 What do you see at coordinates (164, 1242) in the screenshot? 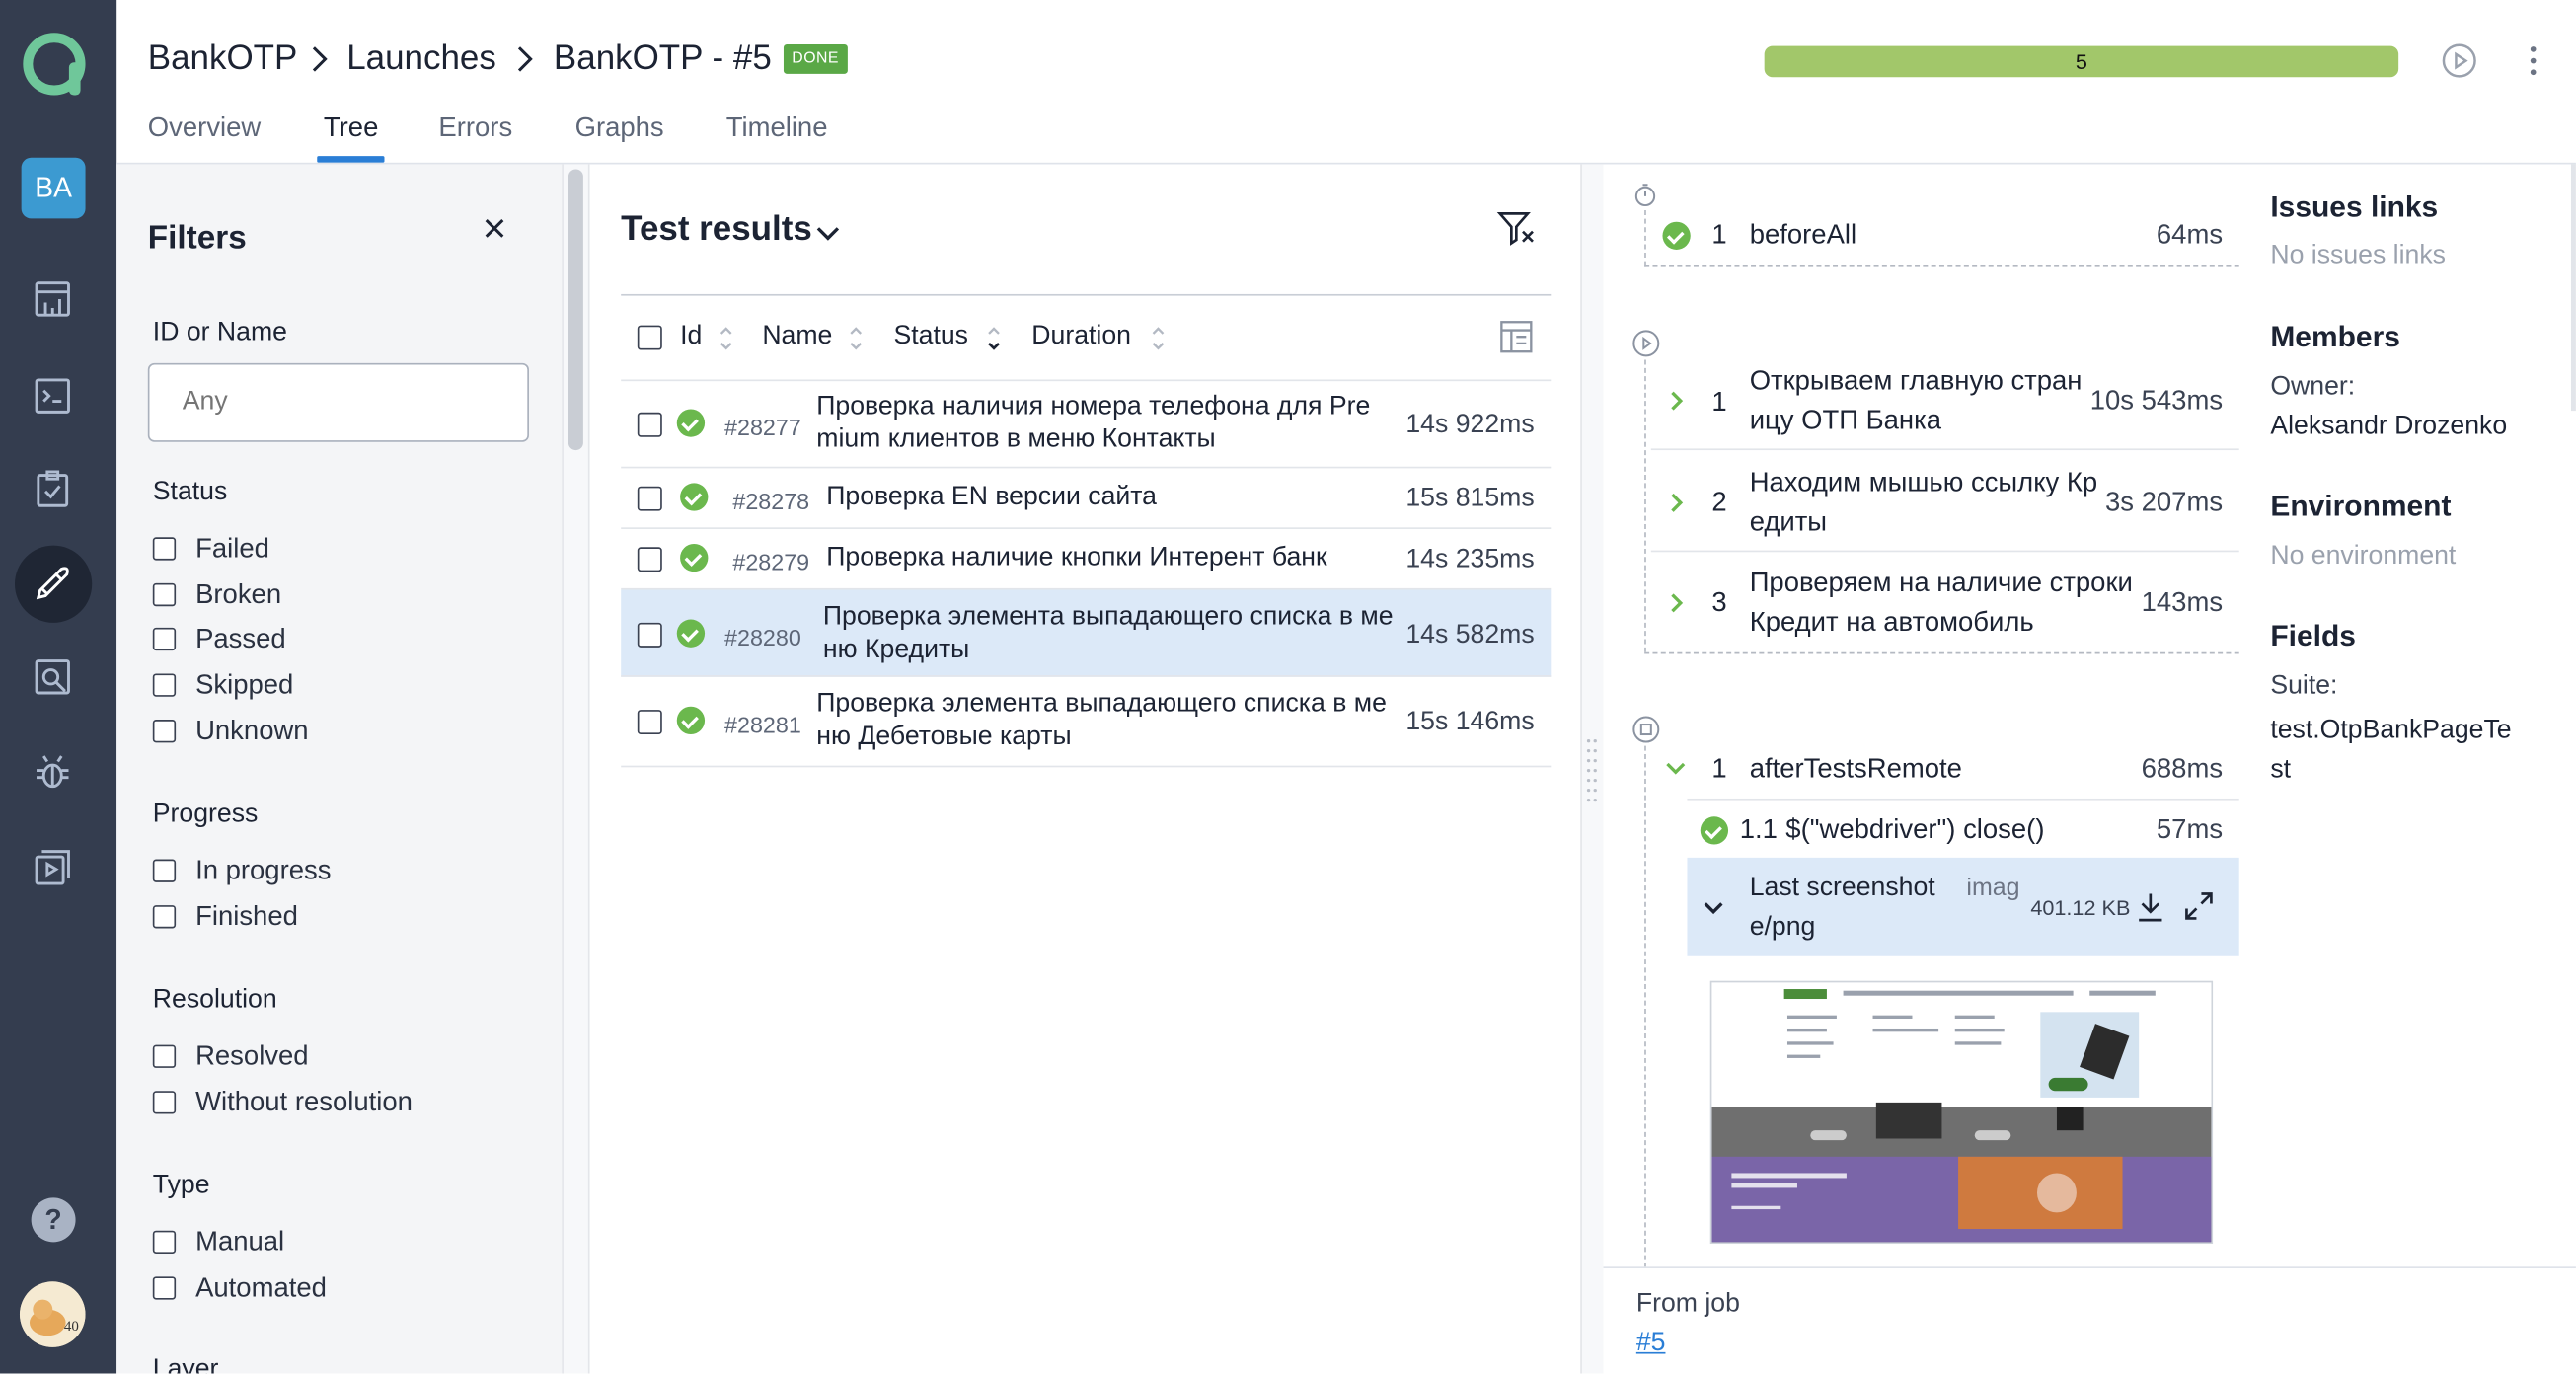
I see `manual-checkbox` at bounding box center [164, 1242].